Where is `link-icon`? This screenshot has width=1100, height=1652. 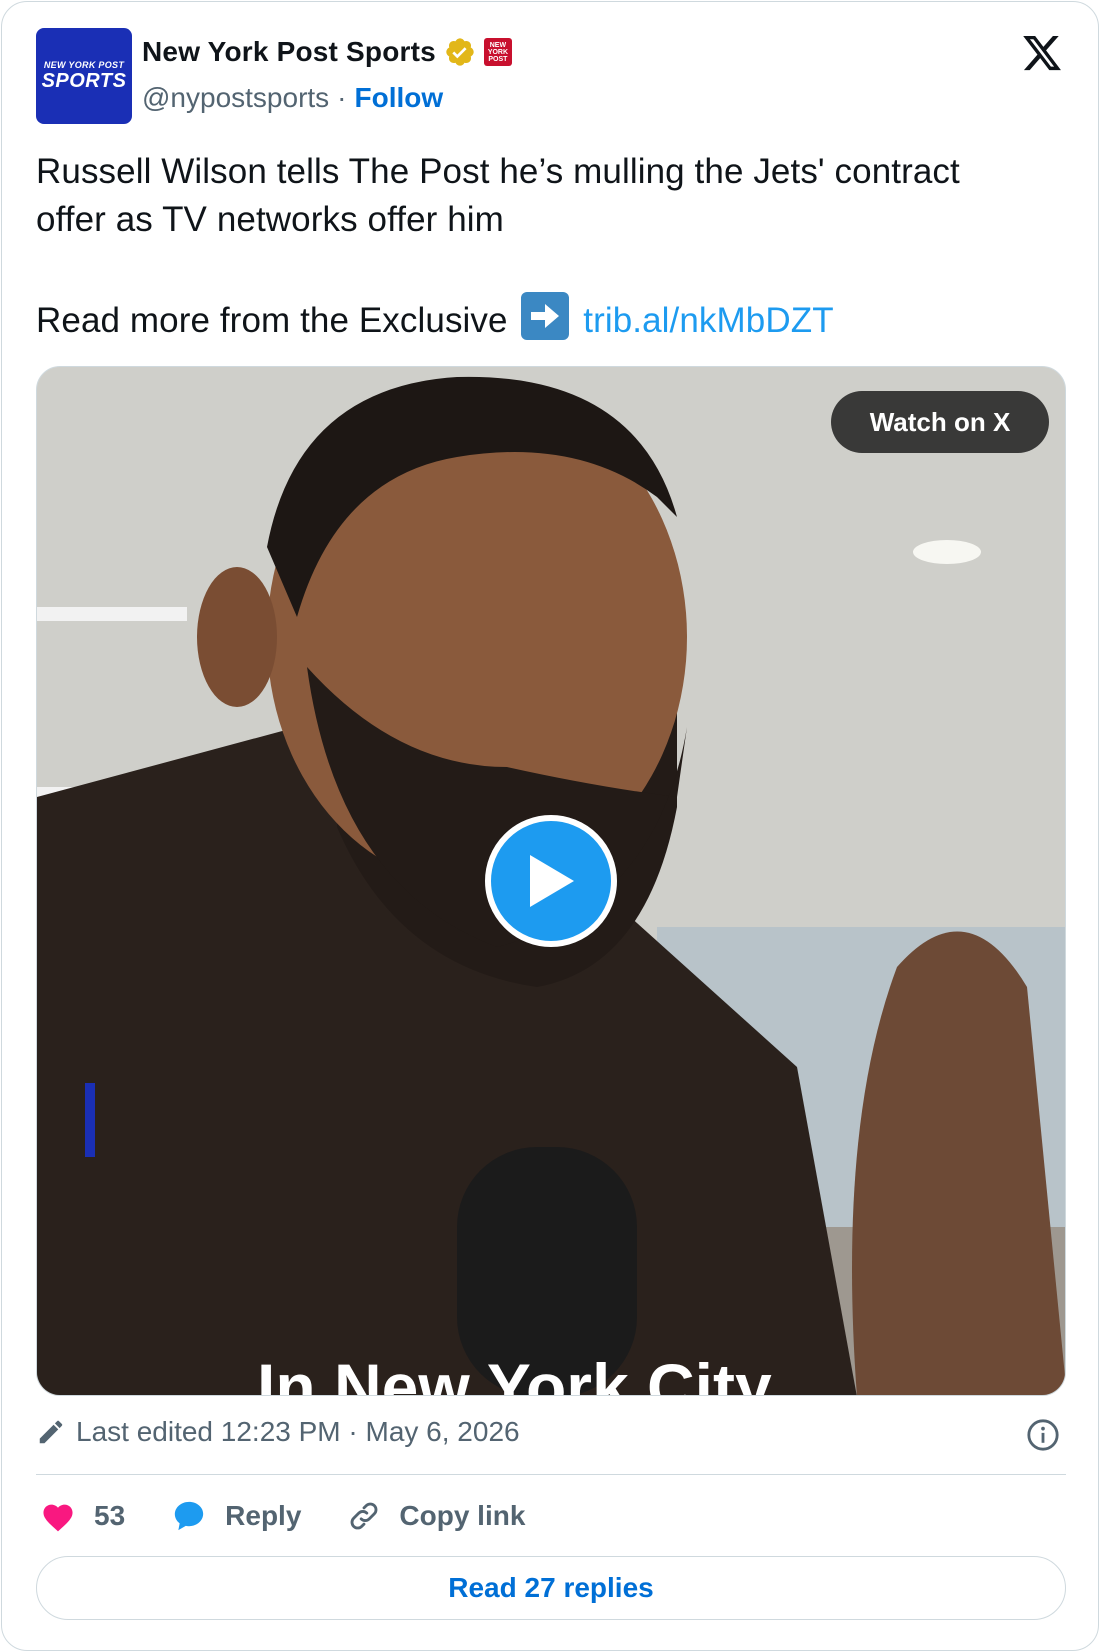
link-icon is located at coordinates (364, 1516).